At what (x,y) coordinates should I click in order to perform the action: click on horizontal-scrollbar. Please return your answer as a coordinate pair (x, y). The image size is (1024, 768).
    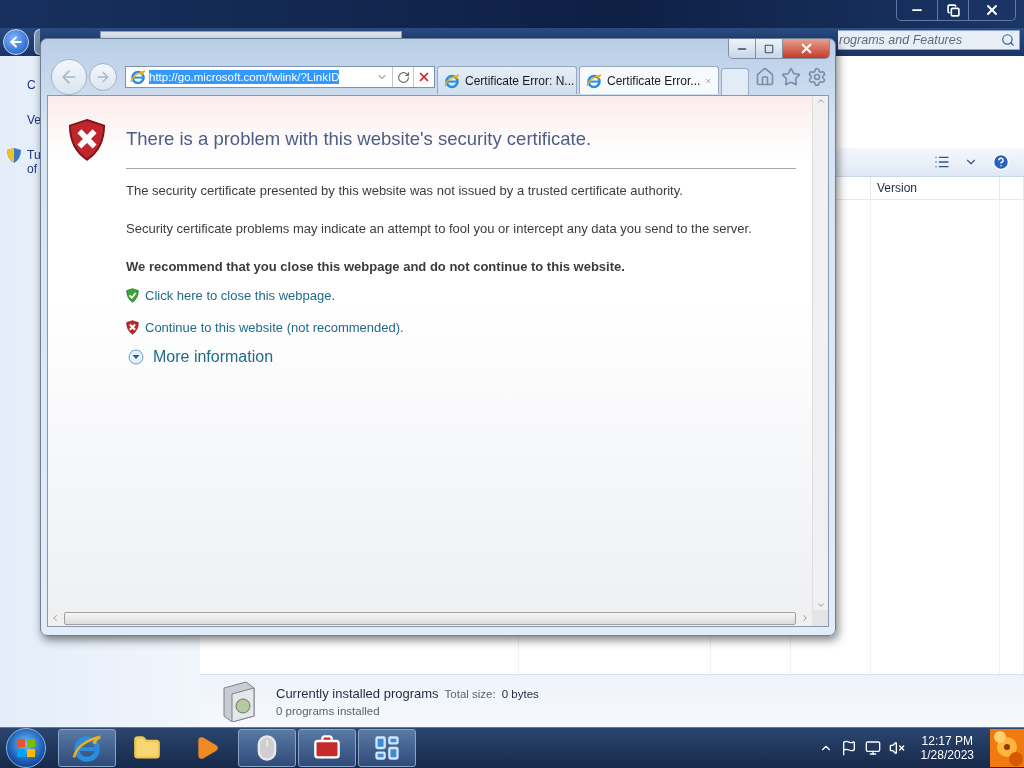
    Looking at the image, I should click on (430, 618).